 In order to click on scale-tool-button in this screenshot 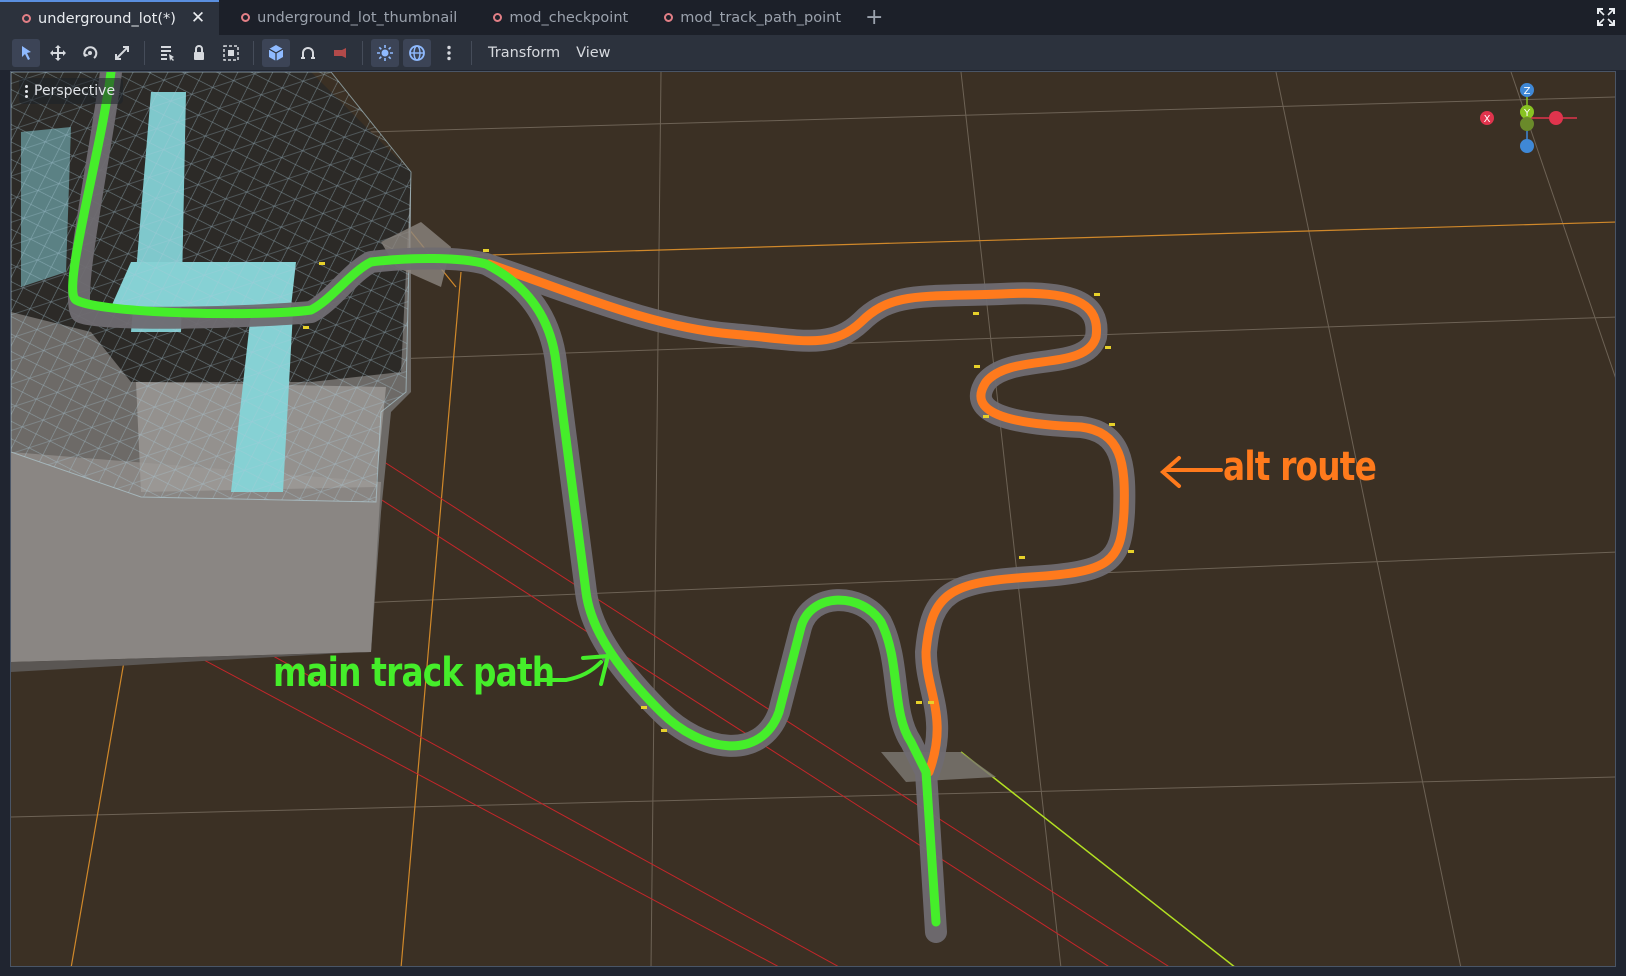, I will do `click(122, 53)`.